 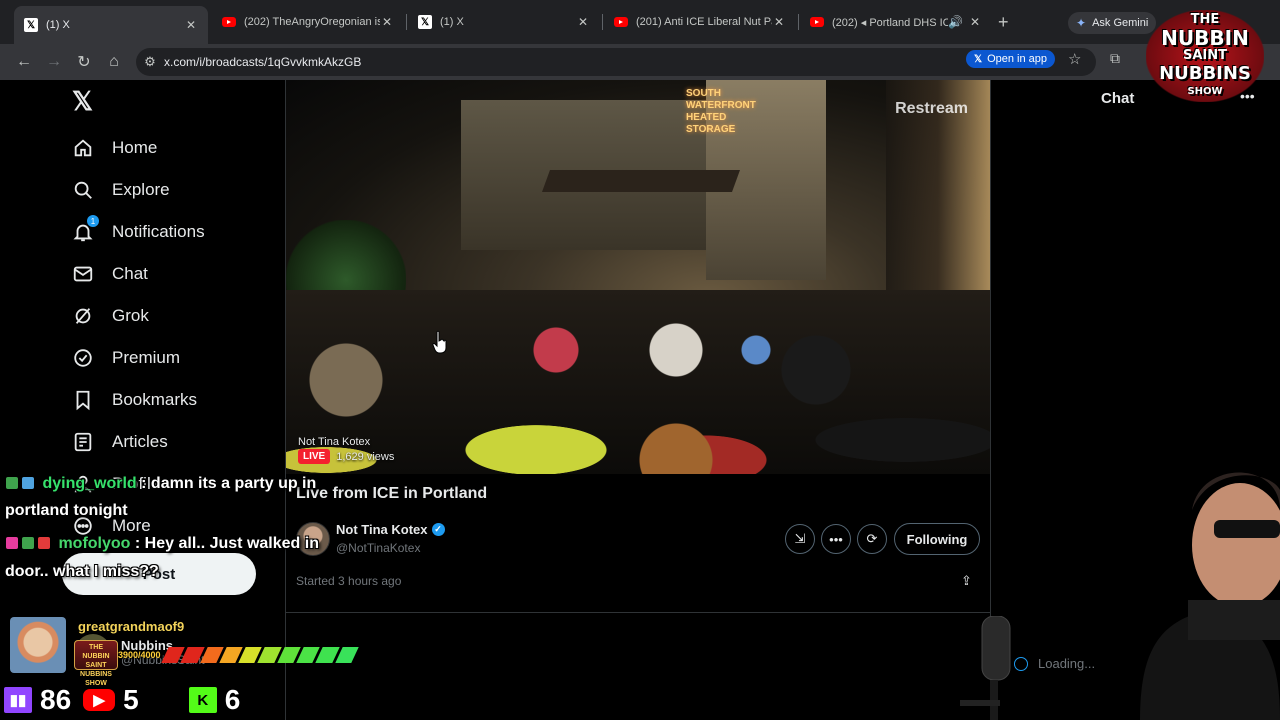 What do you see at coordinates (990, 350) in the screenshot?
I see `column-divider` at bounding box center [990, 350].